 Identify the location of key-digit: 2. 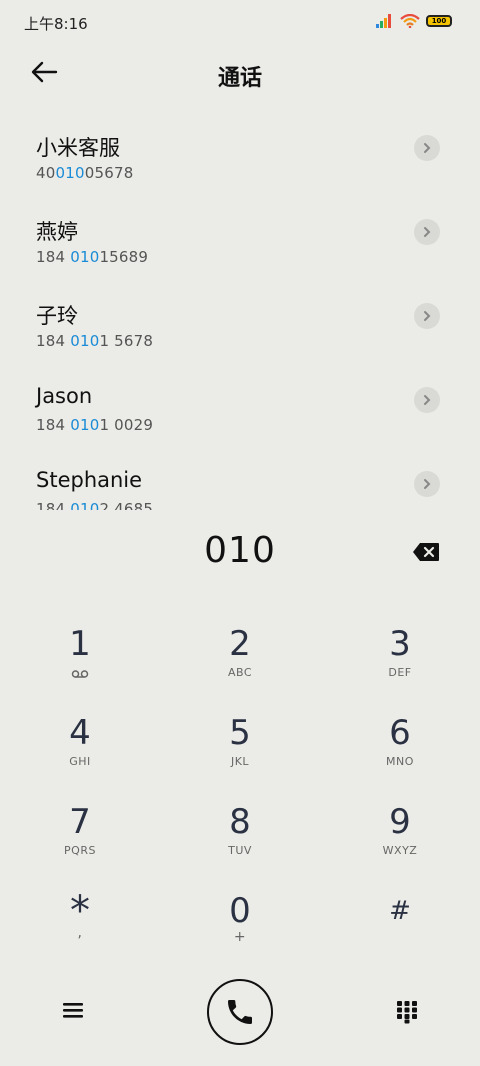
(240, 644).